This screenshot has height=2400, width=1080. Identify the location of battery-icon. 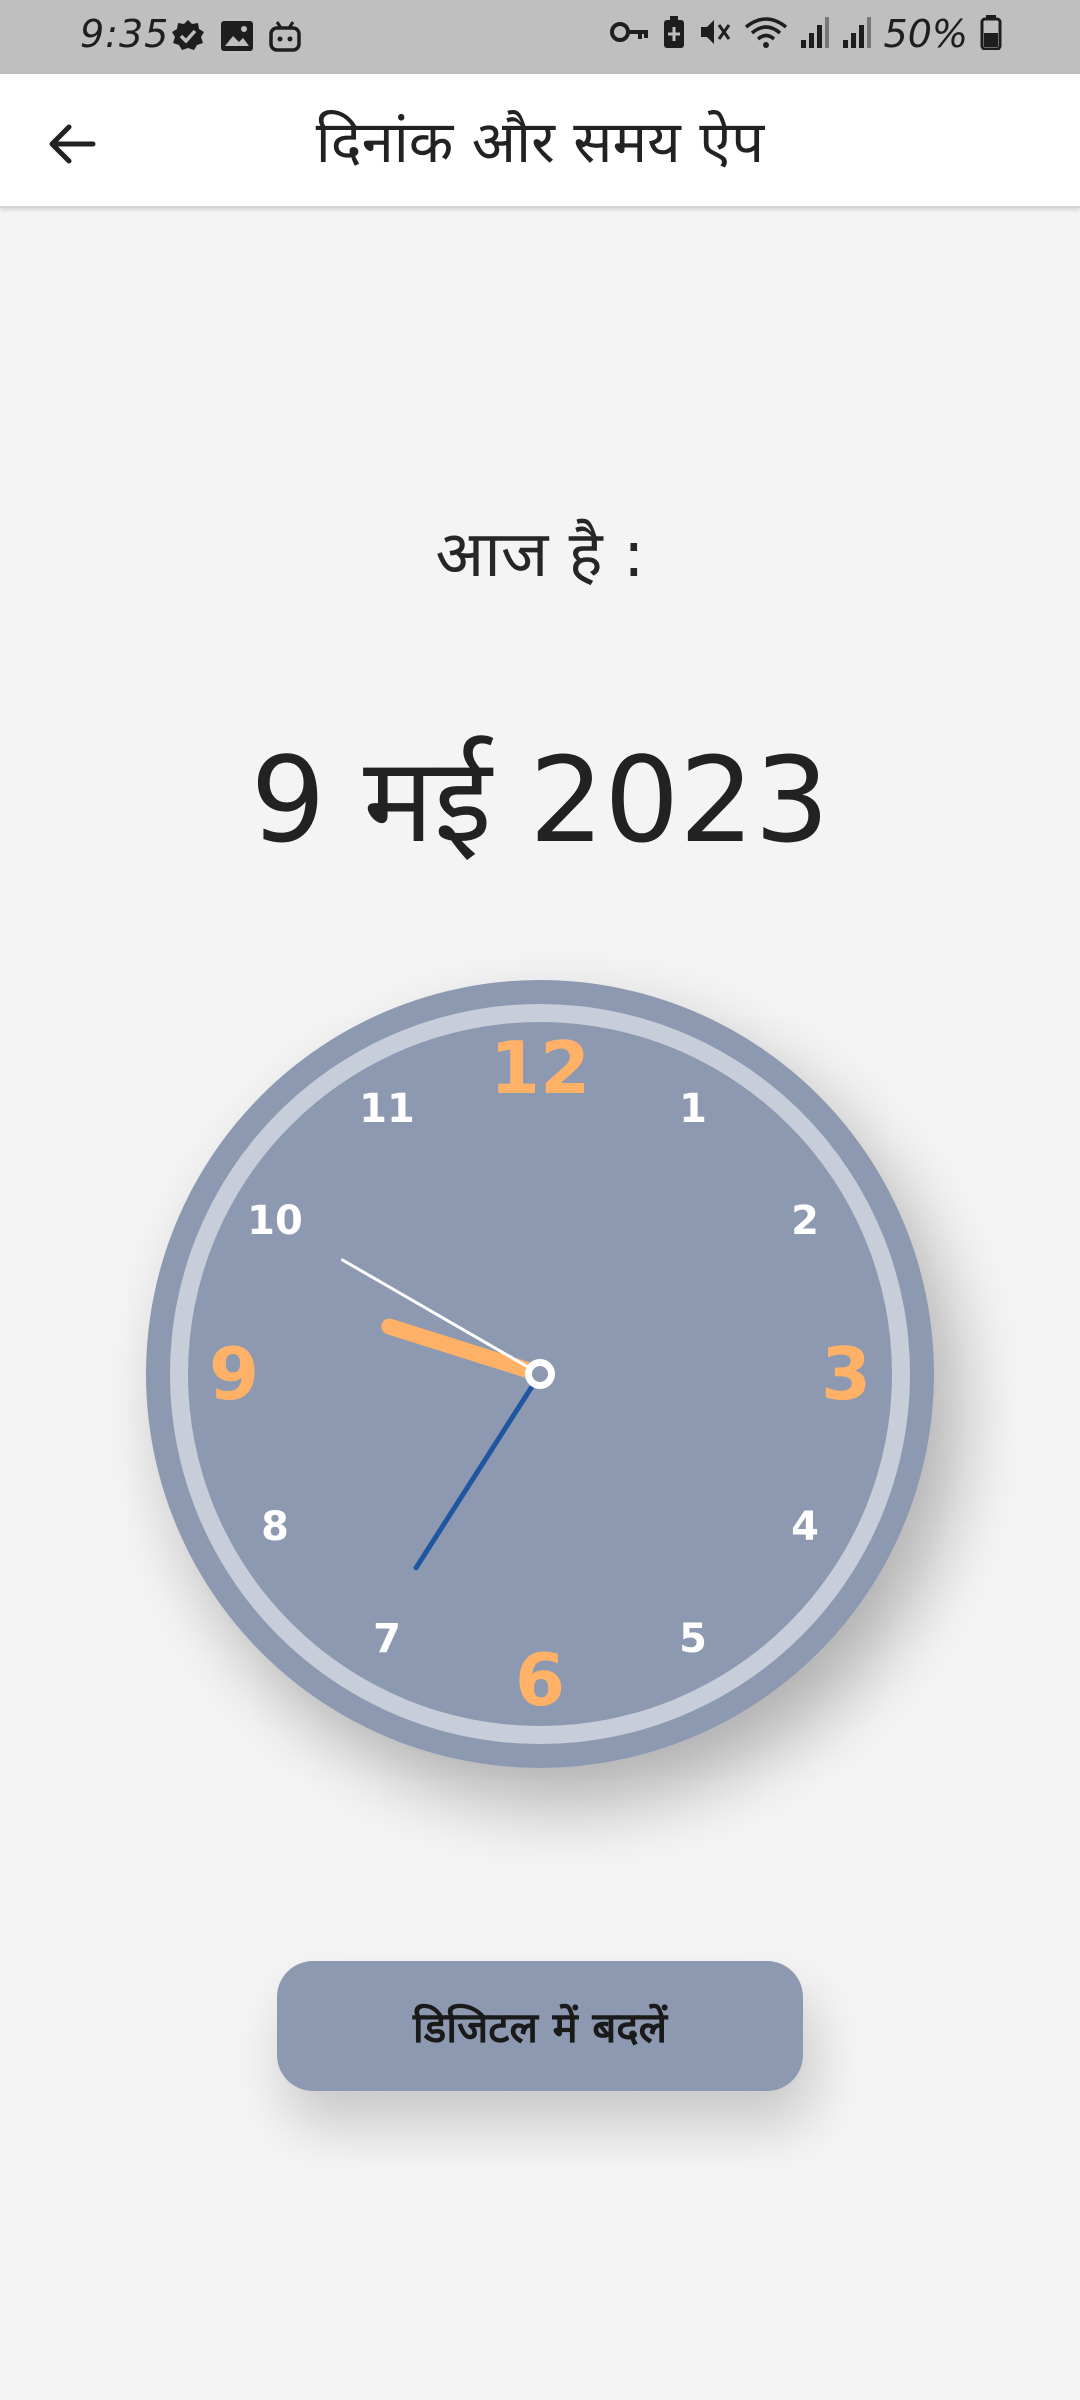
(991, 34).